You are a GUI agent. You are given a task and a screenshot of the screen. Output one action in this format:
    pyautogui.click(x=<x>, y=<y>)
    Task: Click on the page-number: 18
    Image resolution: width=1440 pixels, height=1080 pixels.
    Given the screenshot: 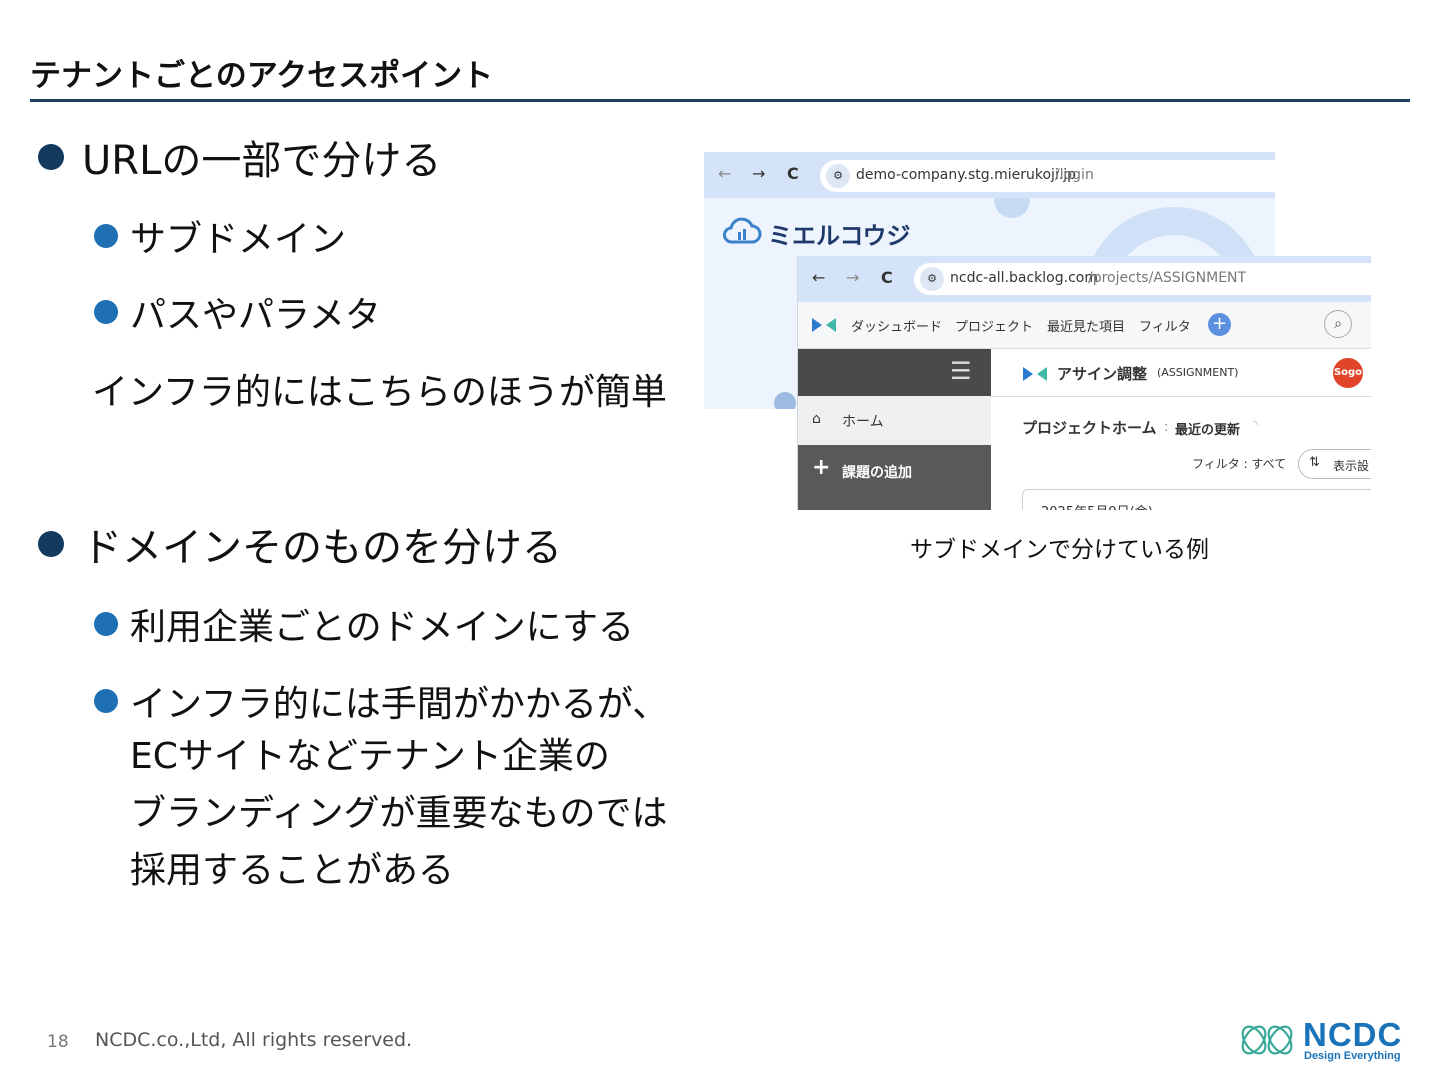 What is the action you would take?
    pyautogui.click(x=58, y=1042)
    